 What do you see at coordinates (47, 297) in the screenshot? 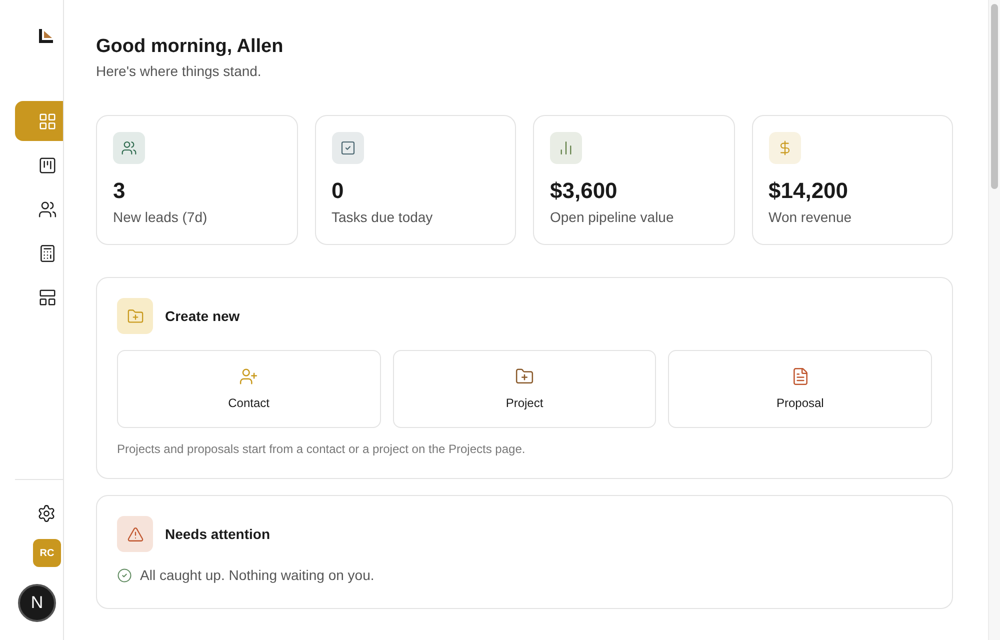
I see `layout-icon` at bounding box center [47, 297].